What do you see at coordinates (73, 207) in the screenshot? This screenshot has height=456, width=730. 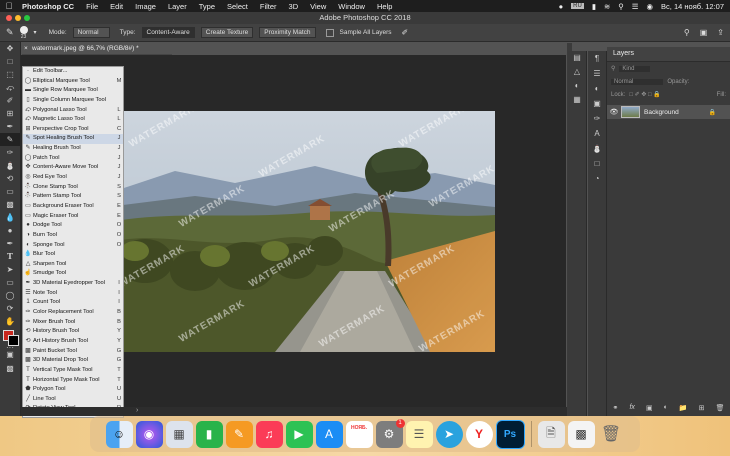 I see `flyout-item: ▭ Background Eraser Tool E` at bounding box center [73, 207].